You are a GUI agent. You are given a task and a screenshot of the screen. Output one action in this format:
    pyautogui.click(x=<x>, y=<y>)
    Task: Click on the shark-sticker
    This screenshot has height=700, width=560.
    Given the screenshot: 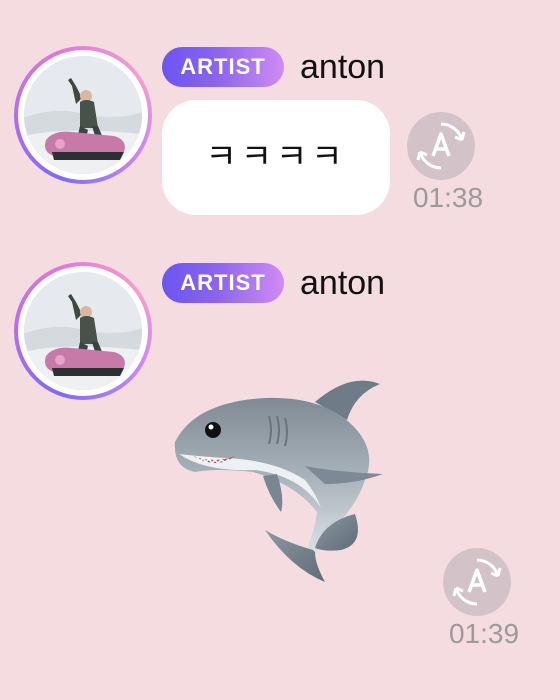 What is the action you would take?
    pyautogui.click(x=277, y=482)
    